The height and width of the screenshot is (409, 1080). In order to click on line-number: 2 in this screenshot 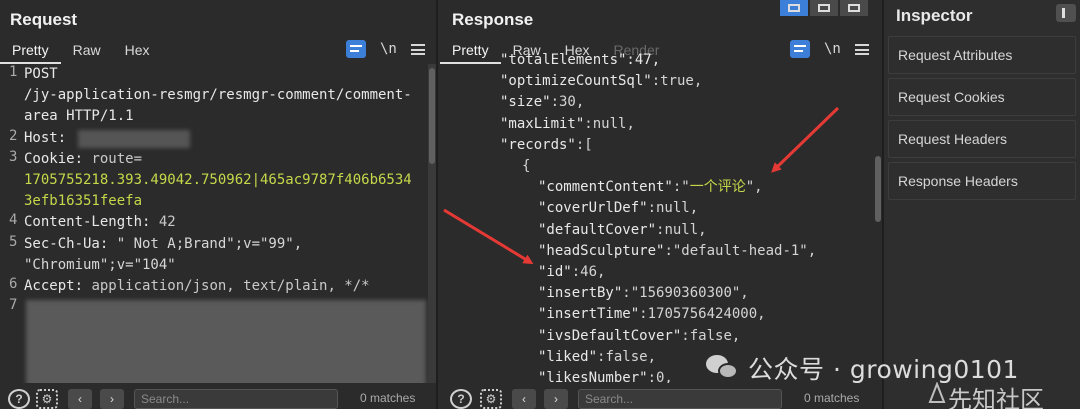, I will do `click(13, 135)`.